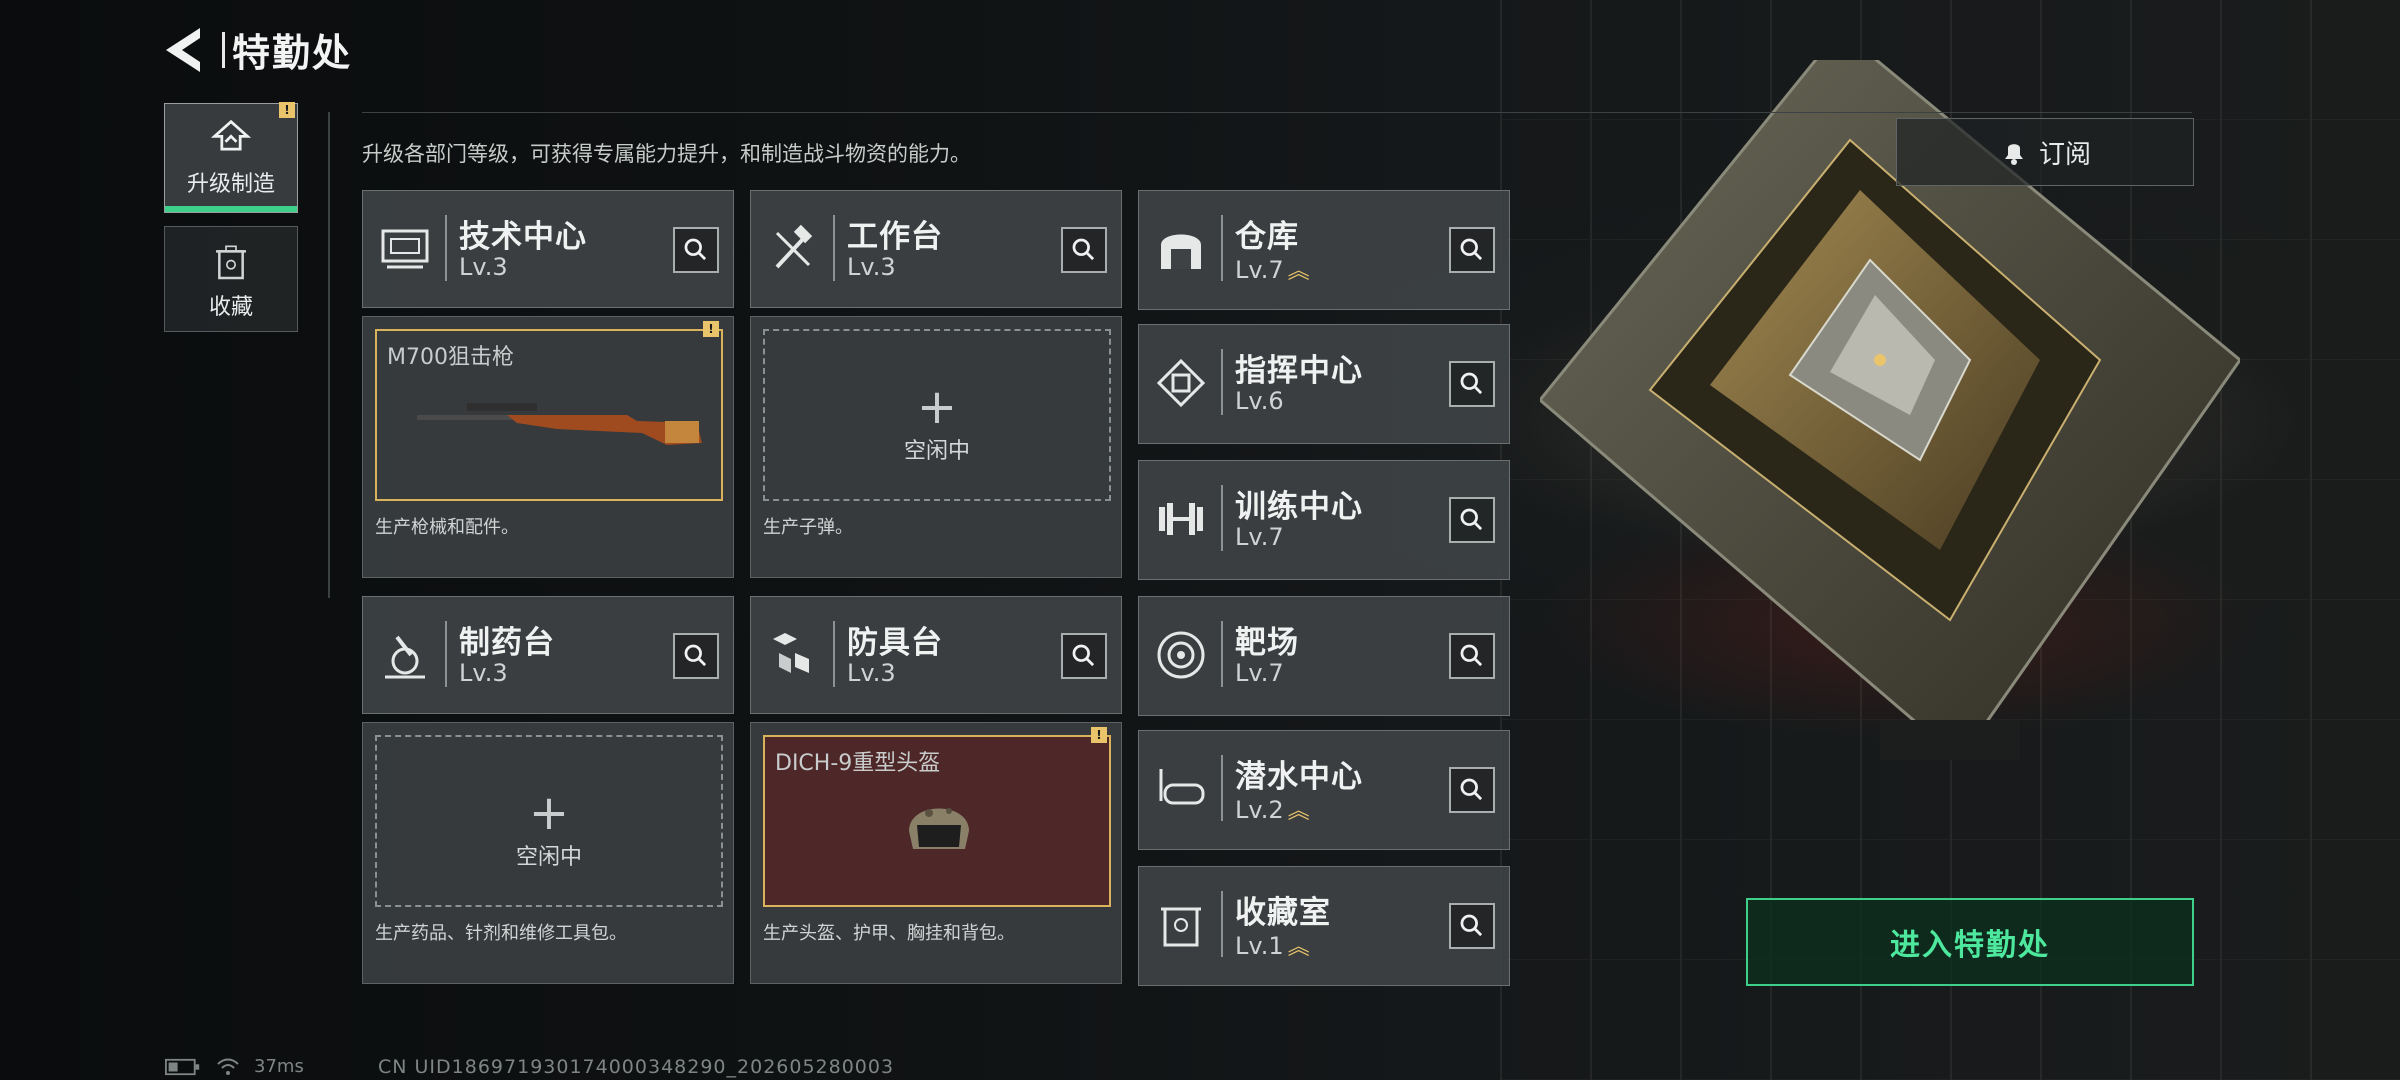  What do you see at coordinates (791, 653) in the screenshot?
I see `armor-blocks-icon` at bounding box center [791, 653].